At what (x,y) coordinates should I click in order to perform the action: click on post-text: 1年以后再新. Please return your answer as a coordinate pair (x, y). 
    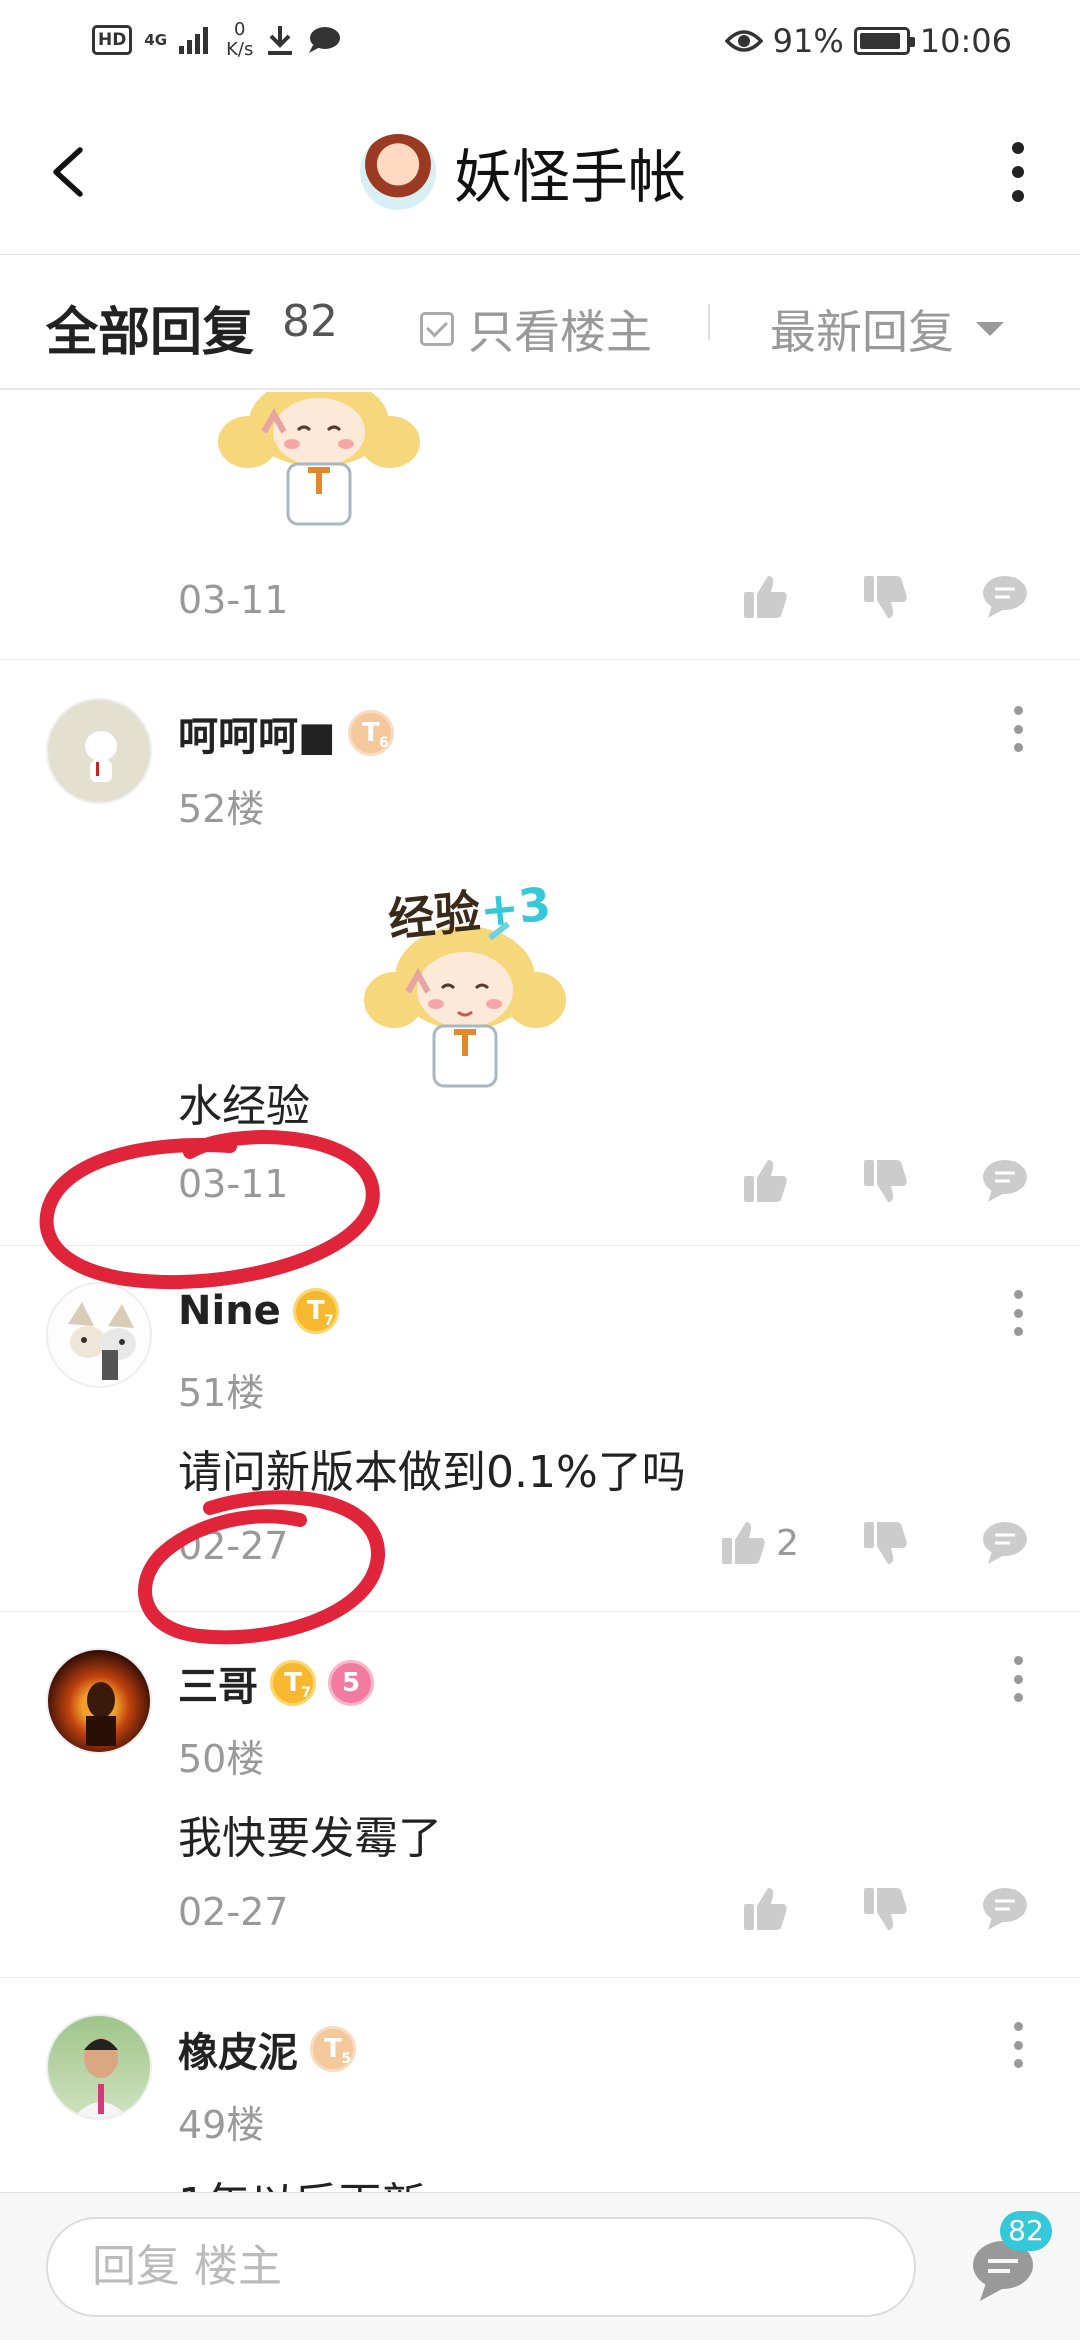
    Looking at the image, I should click on (302, 2180).